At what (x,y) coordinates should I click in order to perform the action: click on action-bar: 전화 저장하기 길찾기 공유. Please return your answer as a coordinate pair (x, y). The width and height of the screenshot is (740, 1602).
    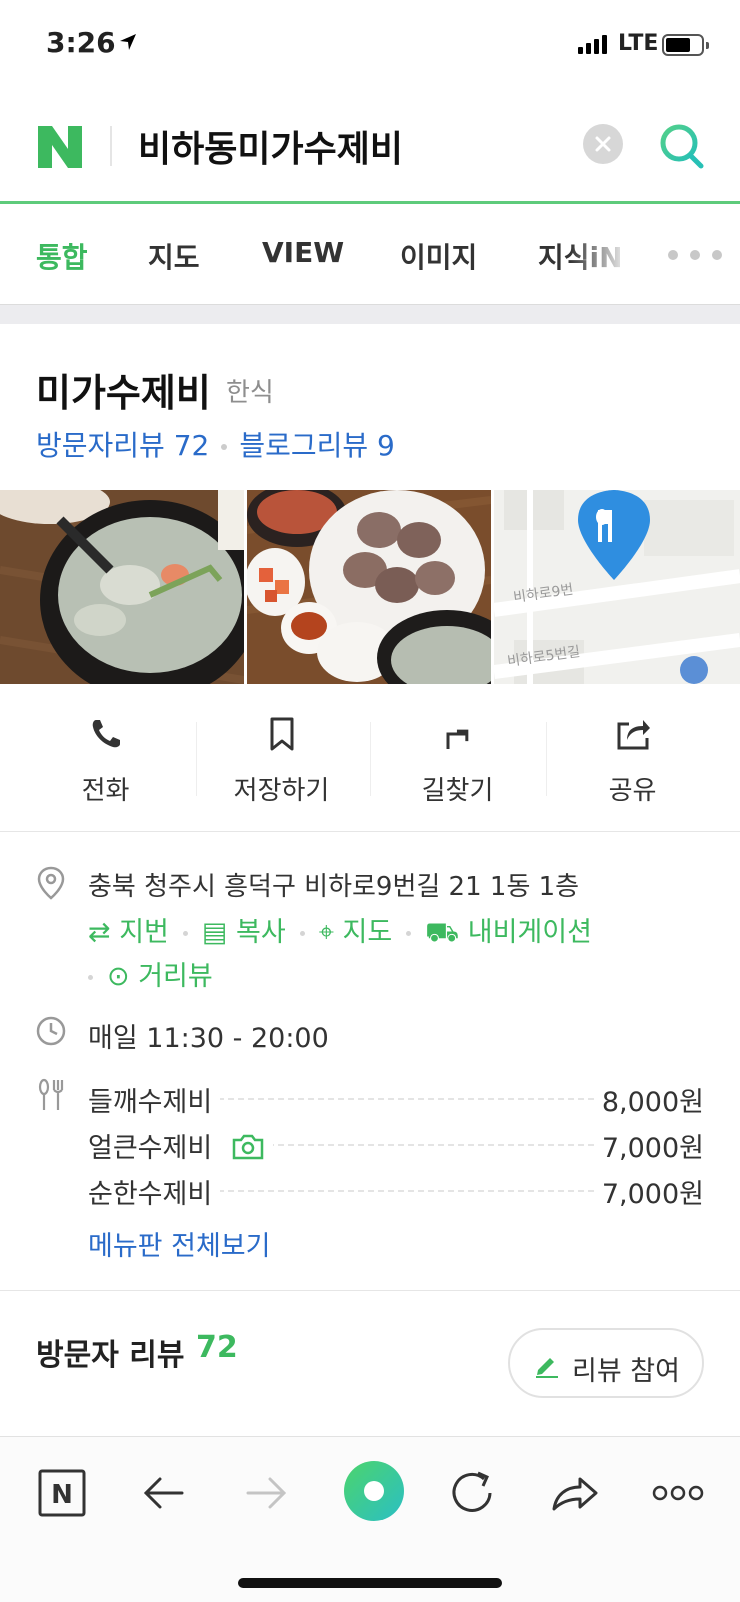
    Looking at the image, I should click on (370, 759).